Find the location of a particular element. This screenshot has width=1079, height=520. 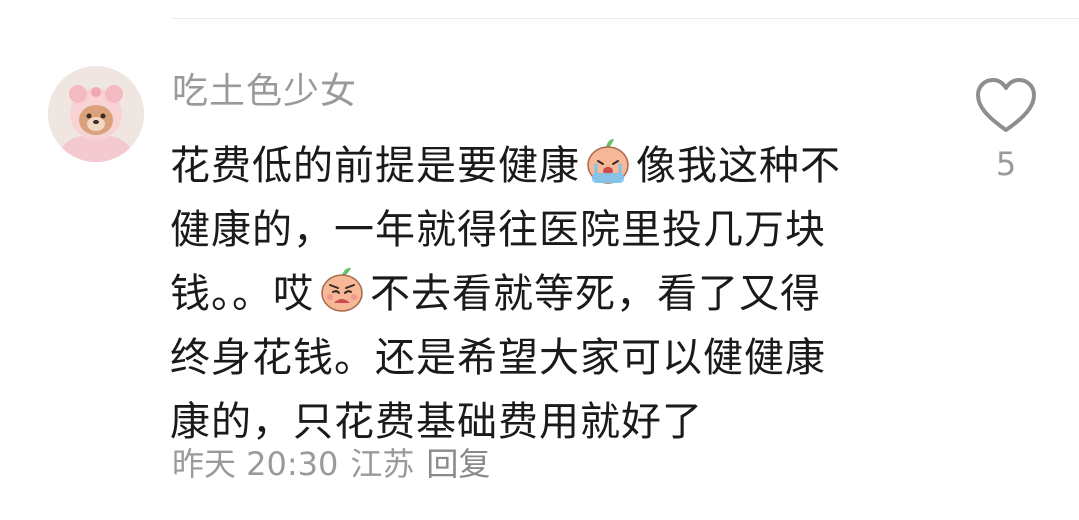

comment-text-segment: 像我这种不 is located at coordinates (738, 166).